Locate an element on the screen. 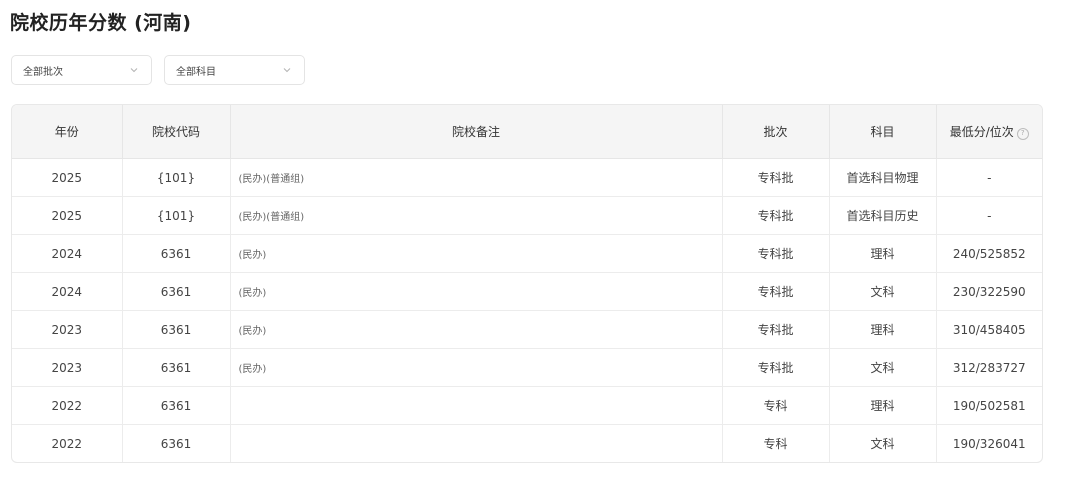  cell-score: 240/525852 is located at coordinates (989, 253).